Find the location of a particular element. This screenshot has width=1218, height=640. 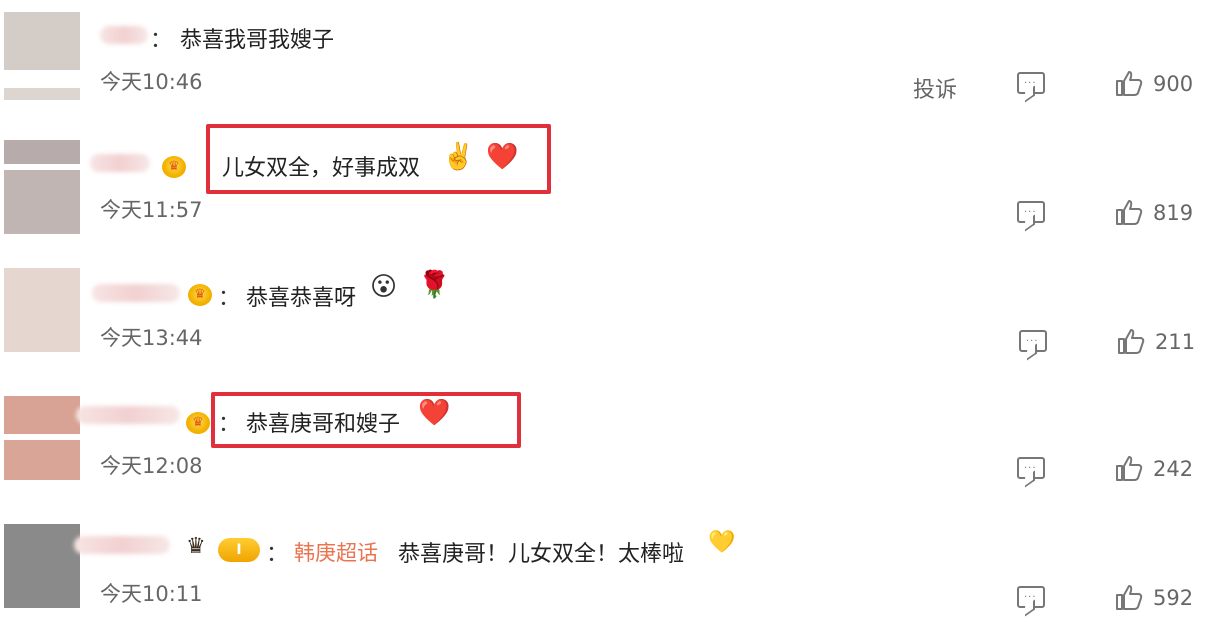

like-count: 900 is located at coordinates (1173, 84).